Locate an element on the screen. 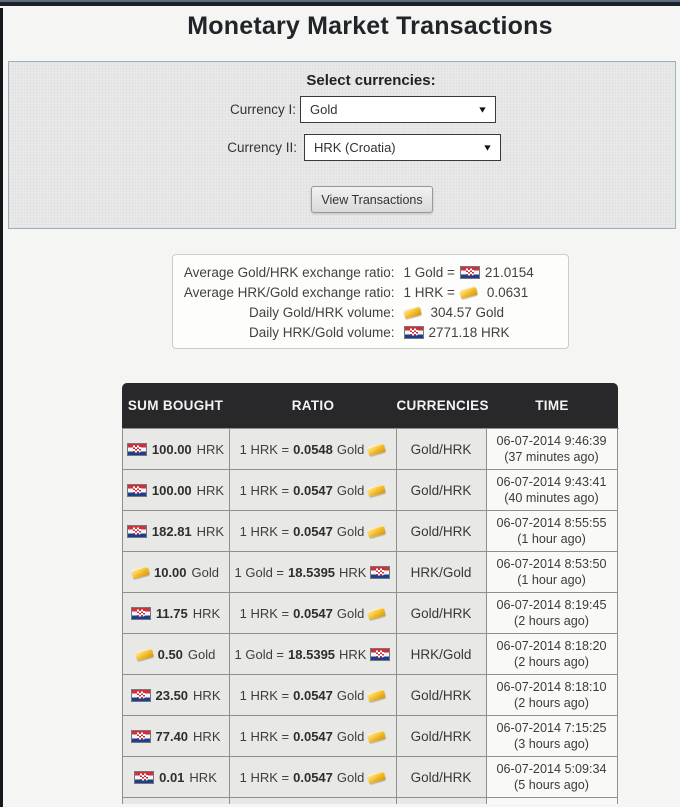 This screenshot has width=680, height=807. sum-amount: 0.50 is located at coordinates (170, 654).